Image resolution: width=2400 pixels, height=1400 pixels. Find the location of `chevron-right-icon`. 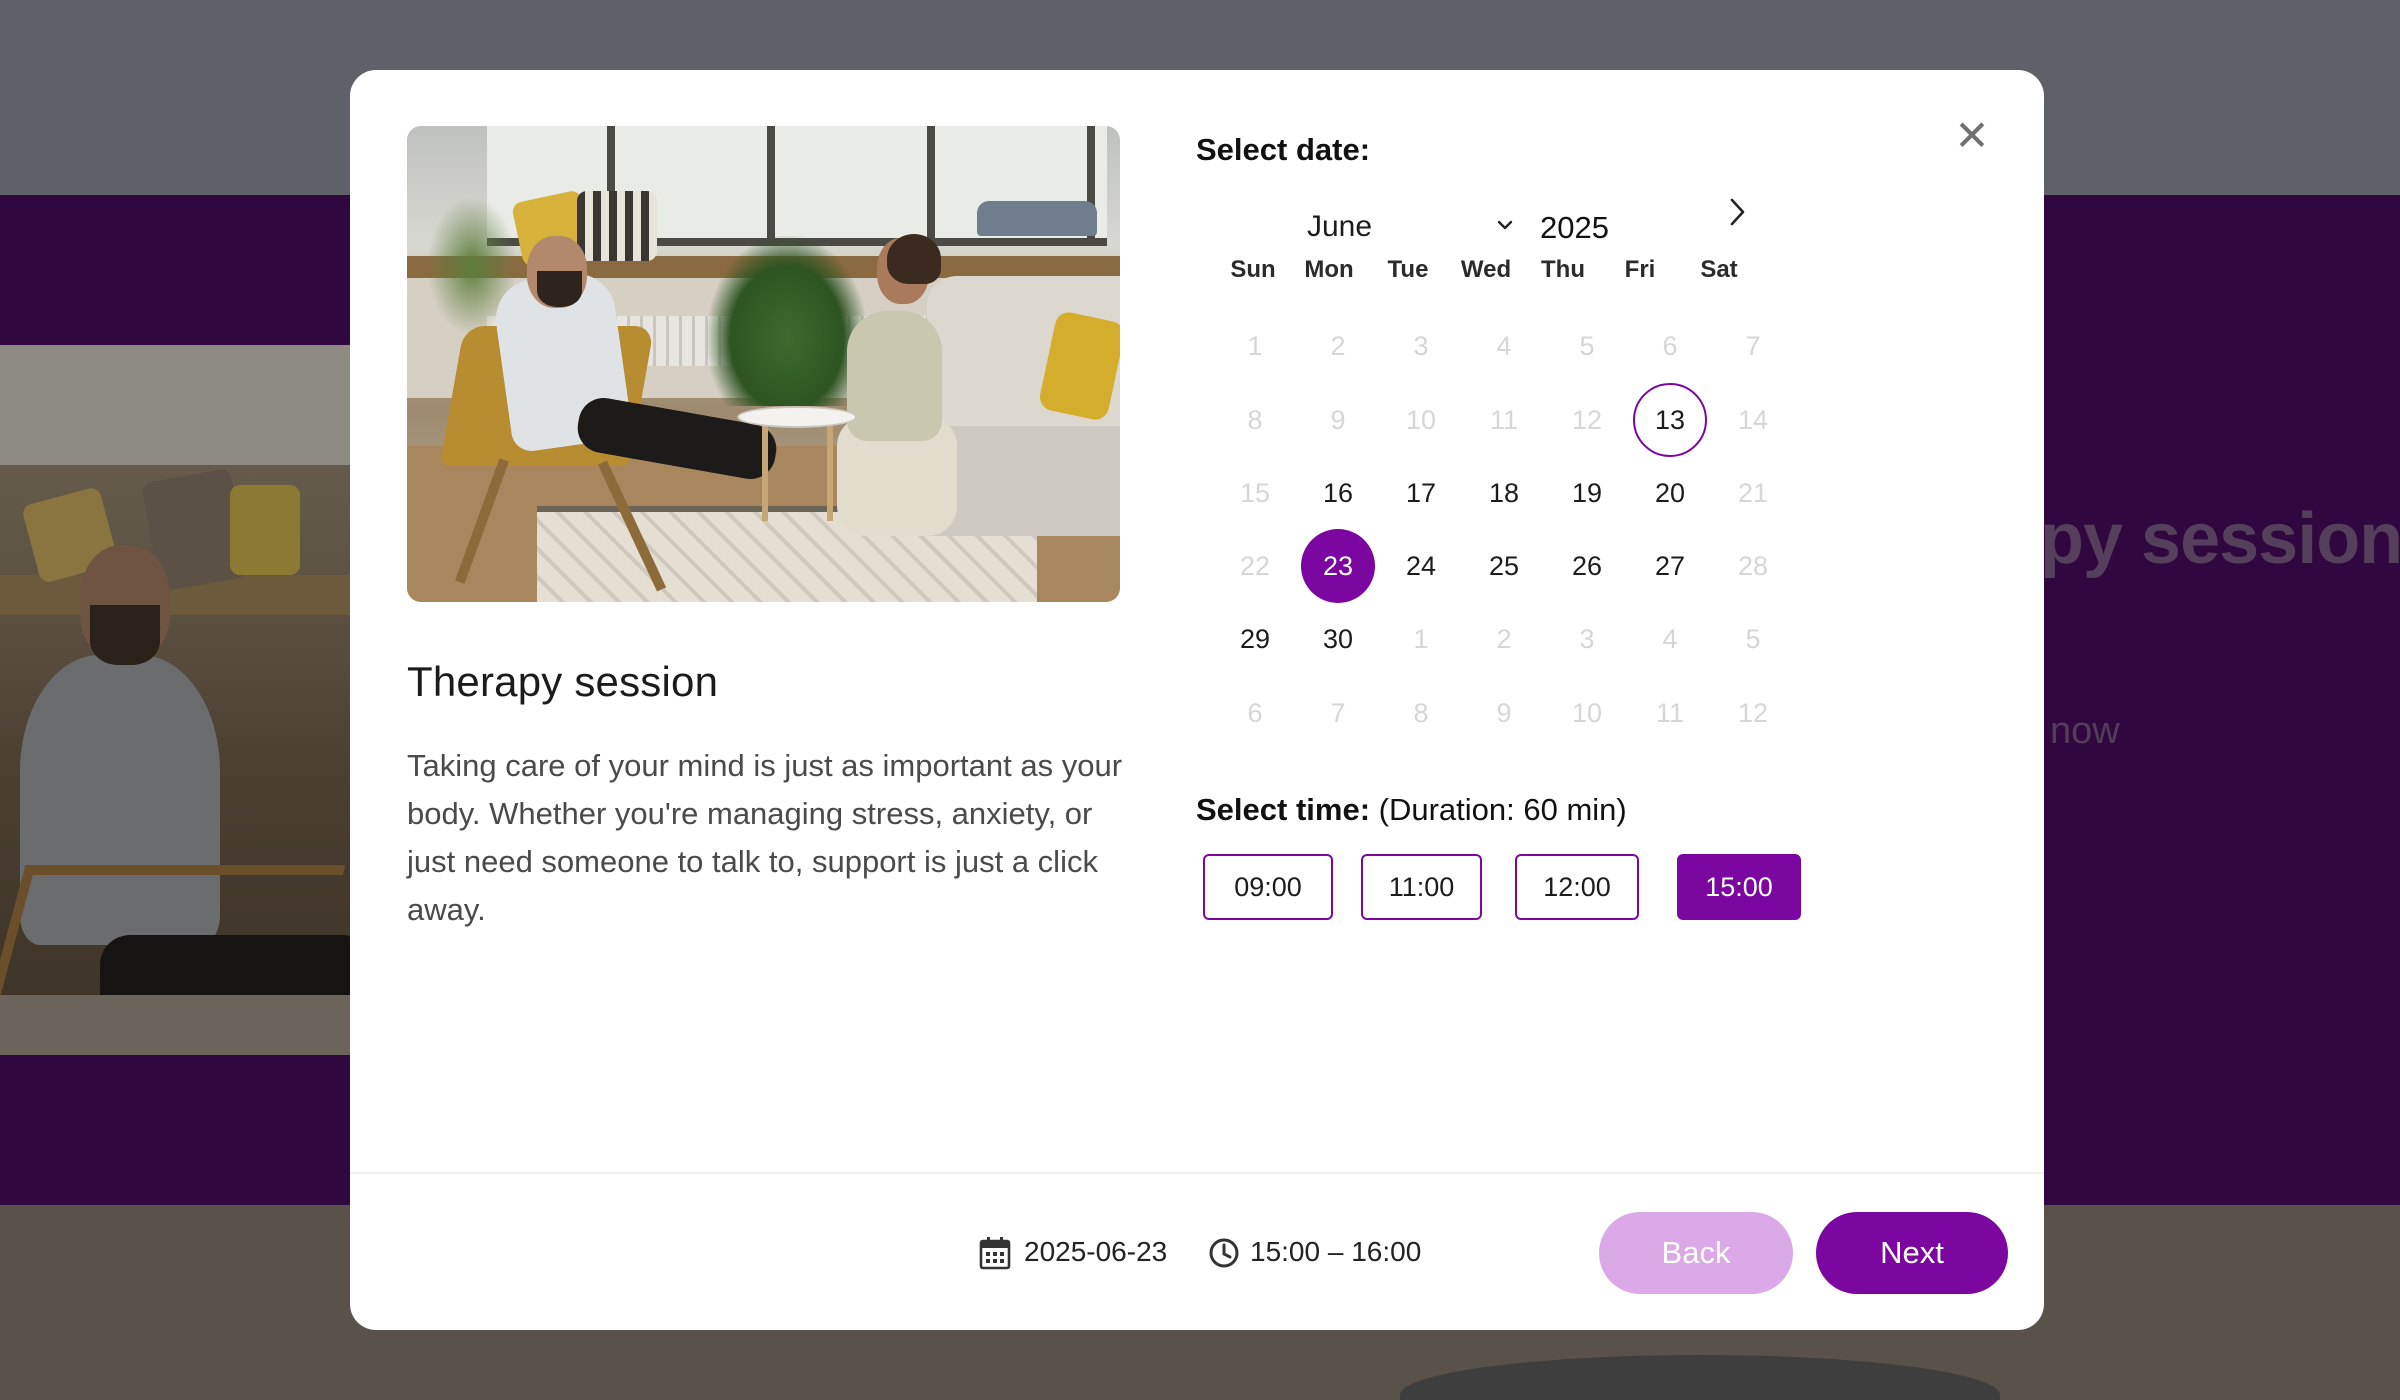

chevron-right-icon is located at coordinates (1737, 212).